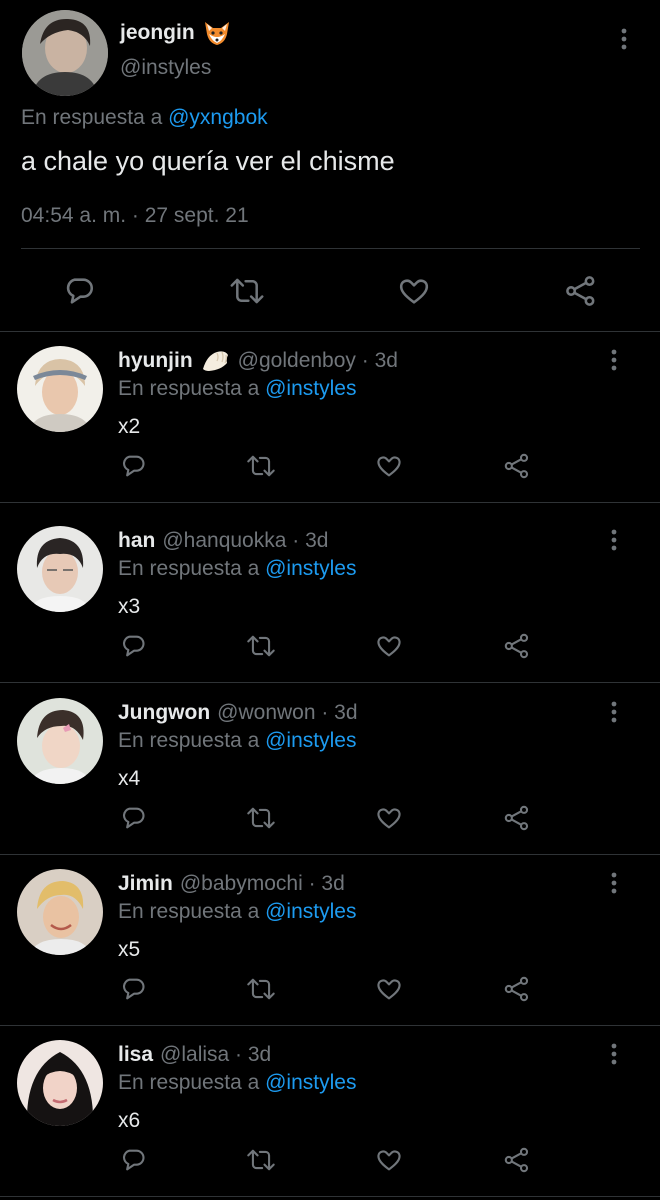 The width and height of the screenshot is (660, 1200). I want to click on reply-context: En respuesta a @yxngbok, so click(144, 117).